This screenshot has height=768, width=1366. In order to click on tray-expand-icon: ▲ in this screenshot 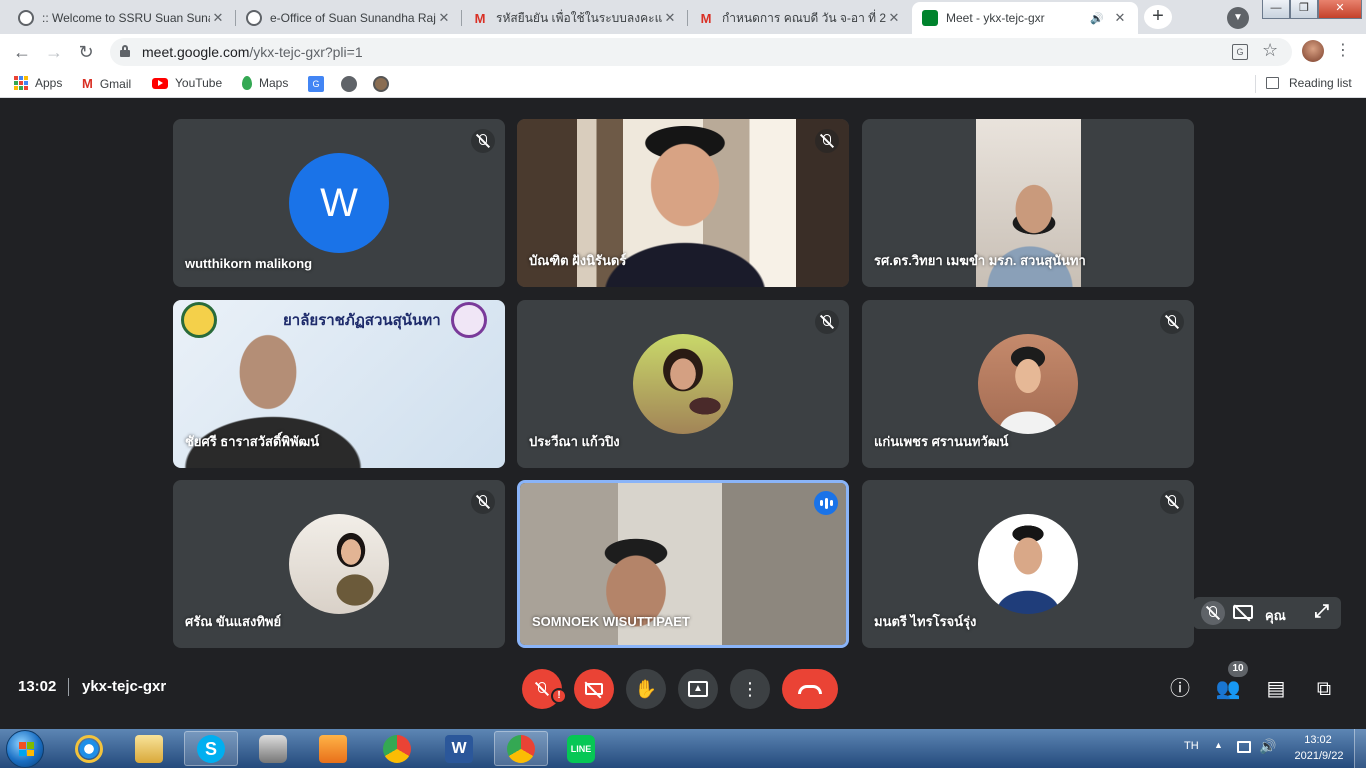, I will do `click(1218, 745)`.